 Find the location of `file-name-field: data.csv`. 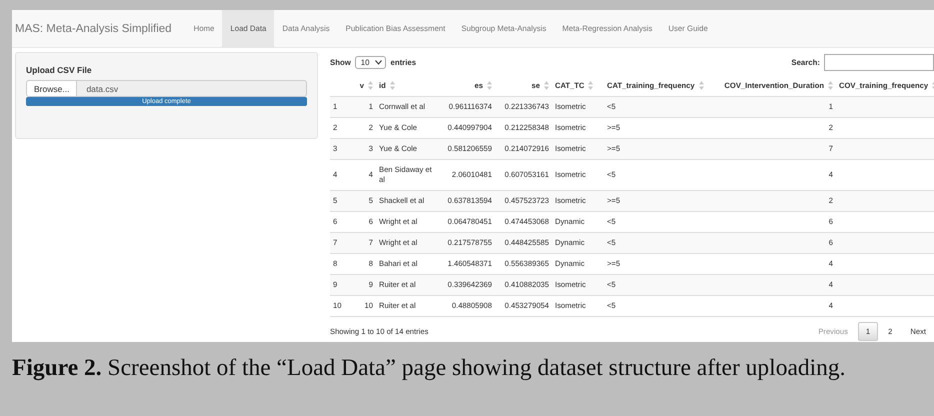

file-name-field: data.csv is located at coordinates (192, 88).